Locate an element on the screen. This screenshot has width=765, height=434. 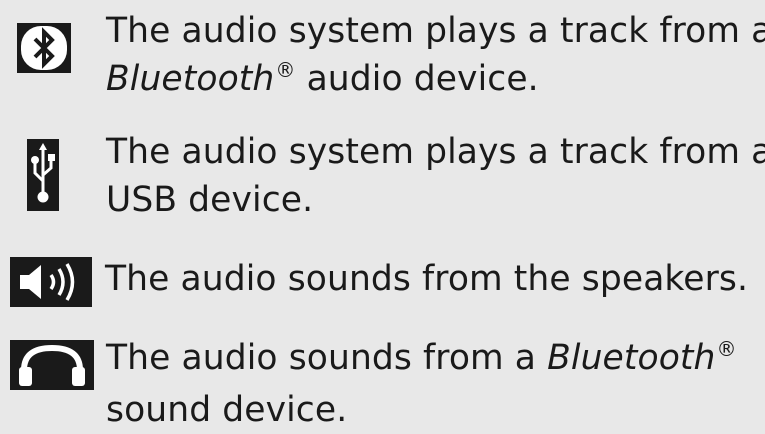
item-text-line-2: sound device. is located at coordinates (227, 410).